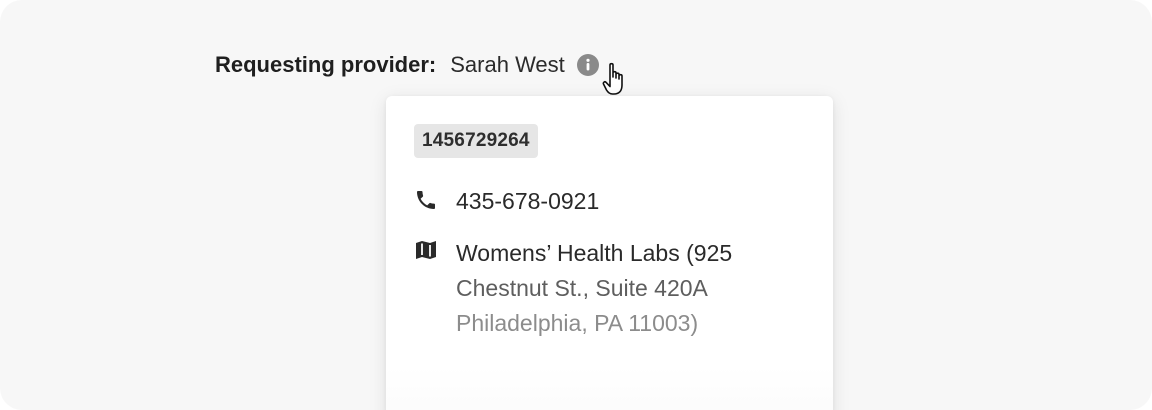 Image resolution: width=1152 pixels, height=410 pixels. Describe the element at coordinates (476, 141) in the screenshot. I see `npi-badge: 1456729264` at that location.